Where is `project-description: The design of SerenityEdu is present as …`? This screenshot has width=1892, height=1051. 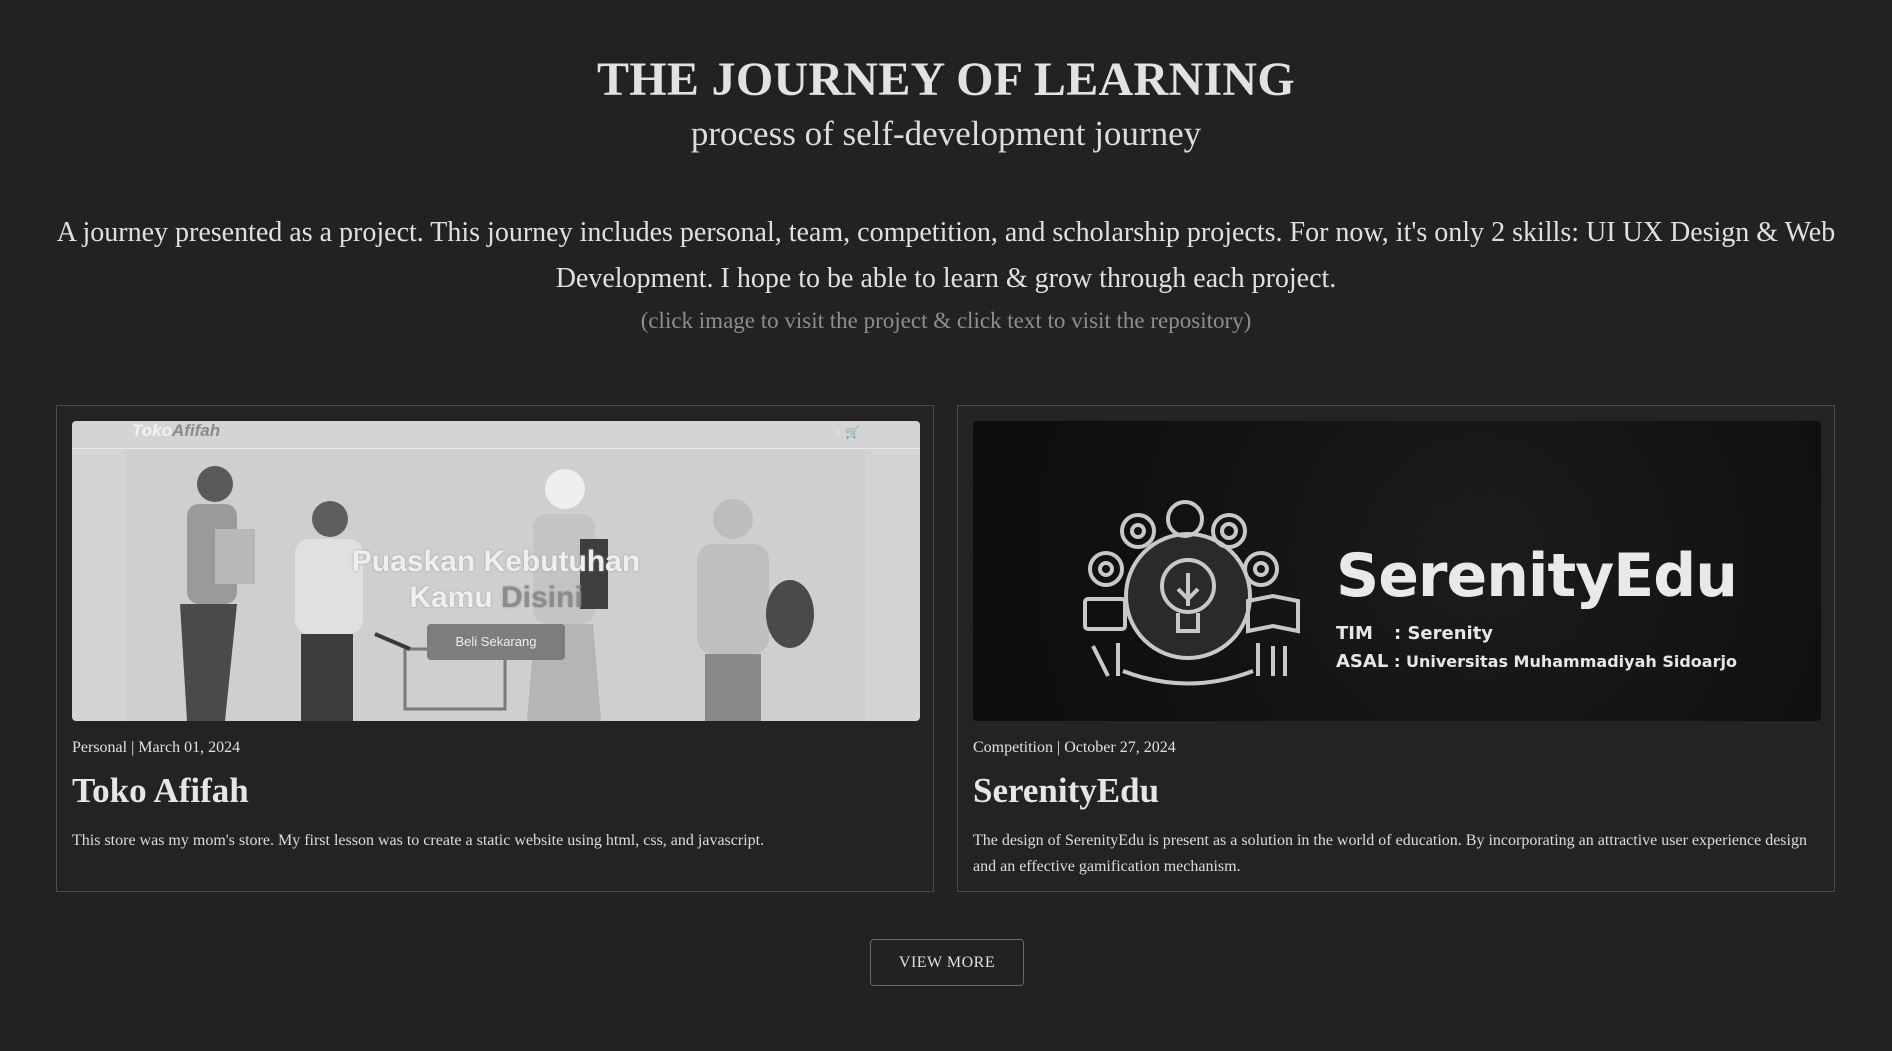
project-description: The design of SerenityEdu is present as … is located at coordinates (1390, 853).